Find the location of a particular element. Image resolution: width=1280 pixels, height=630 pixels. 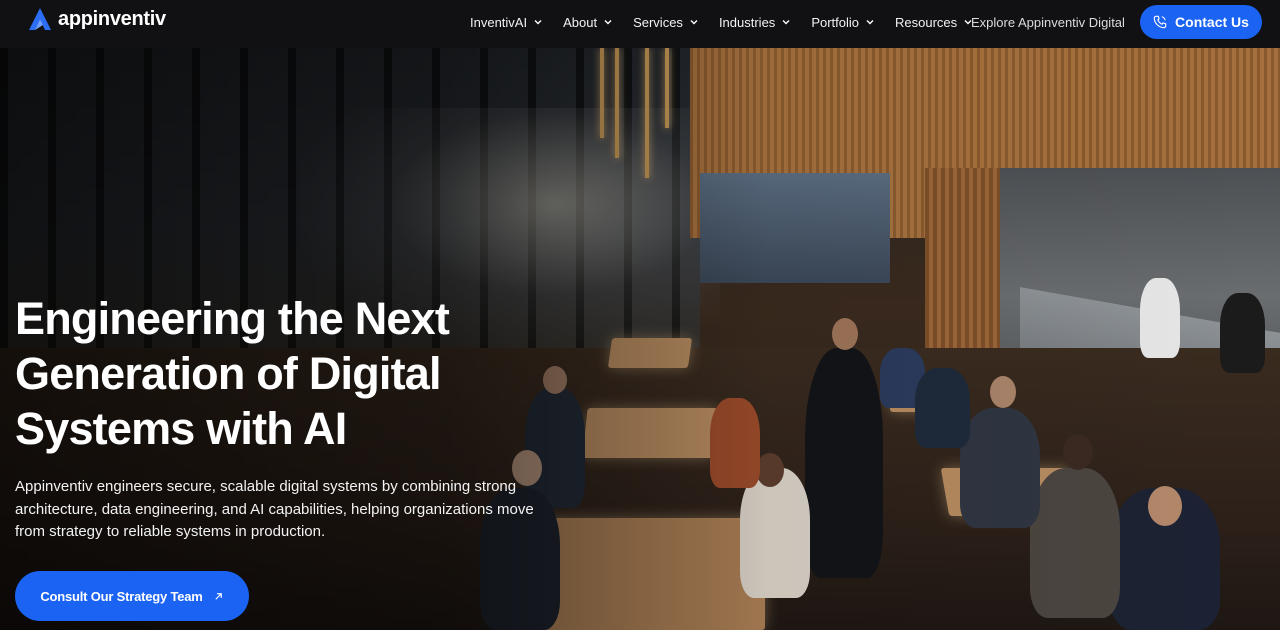

brand-name: appinventiv is located at coordinates (112, 18).